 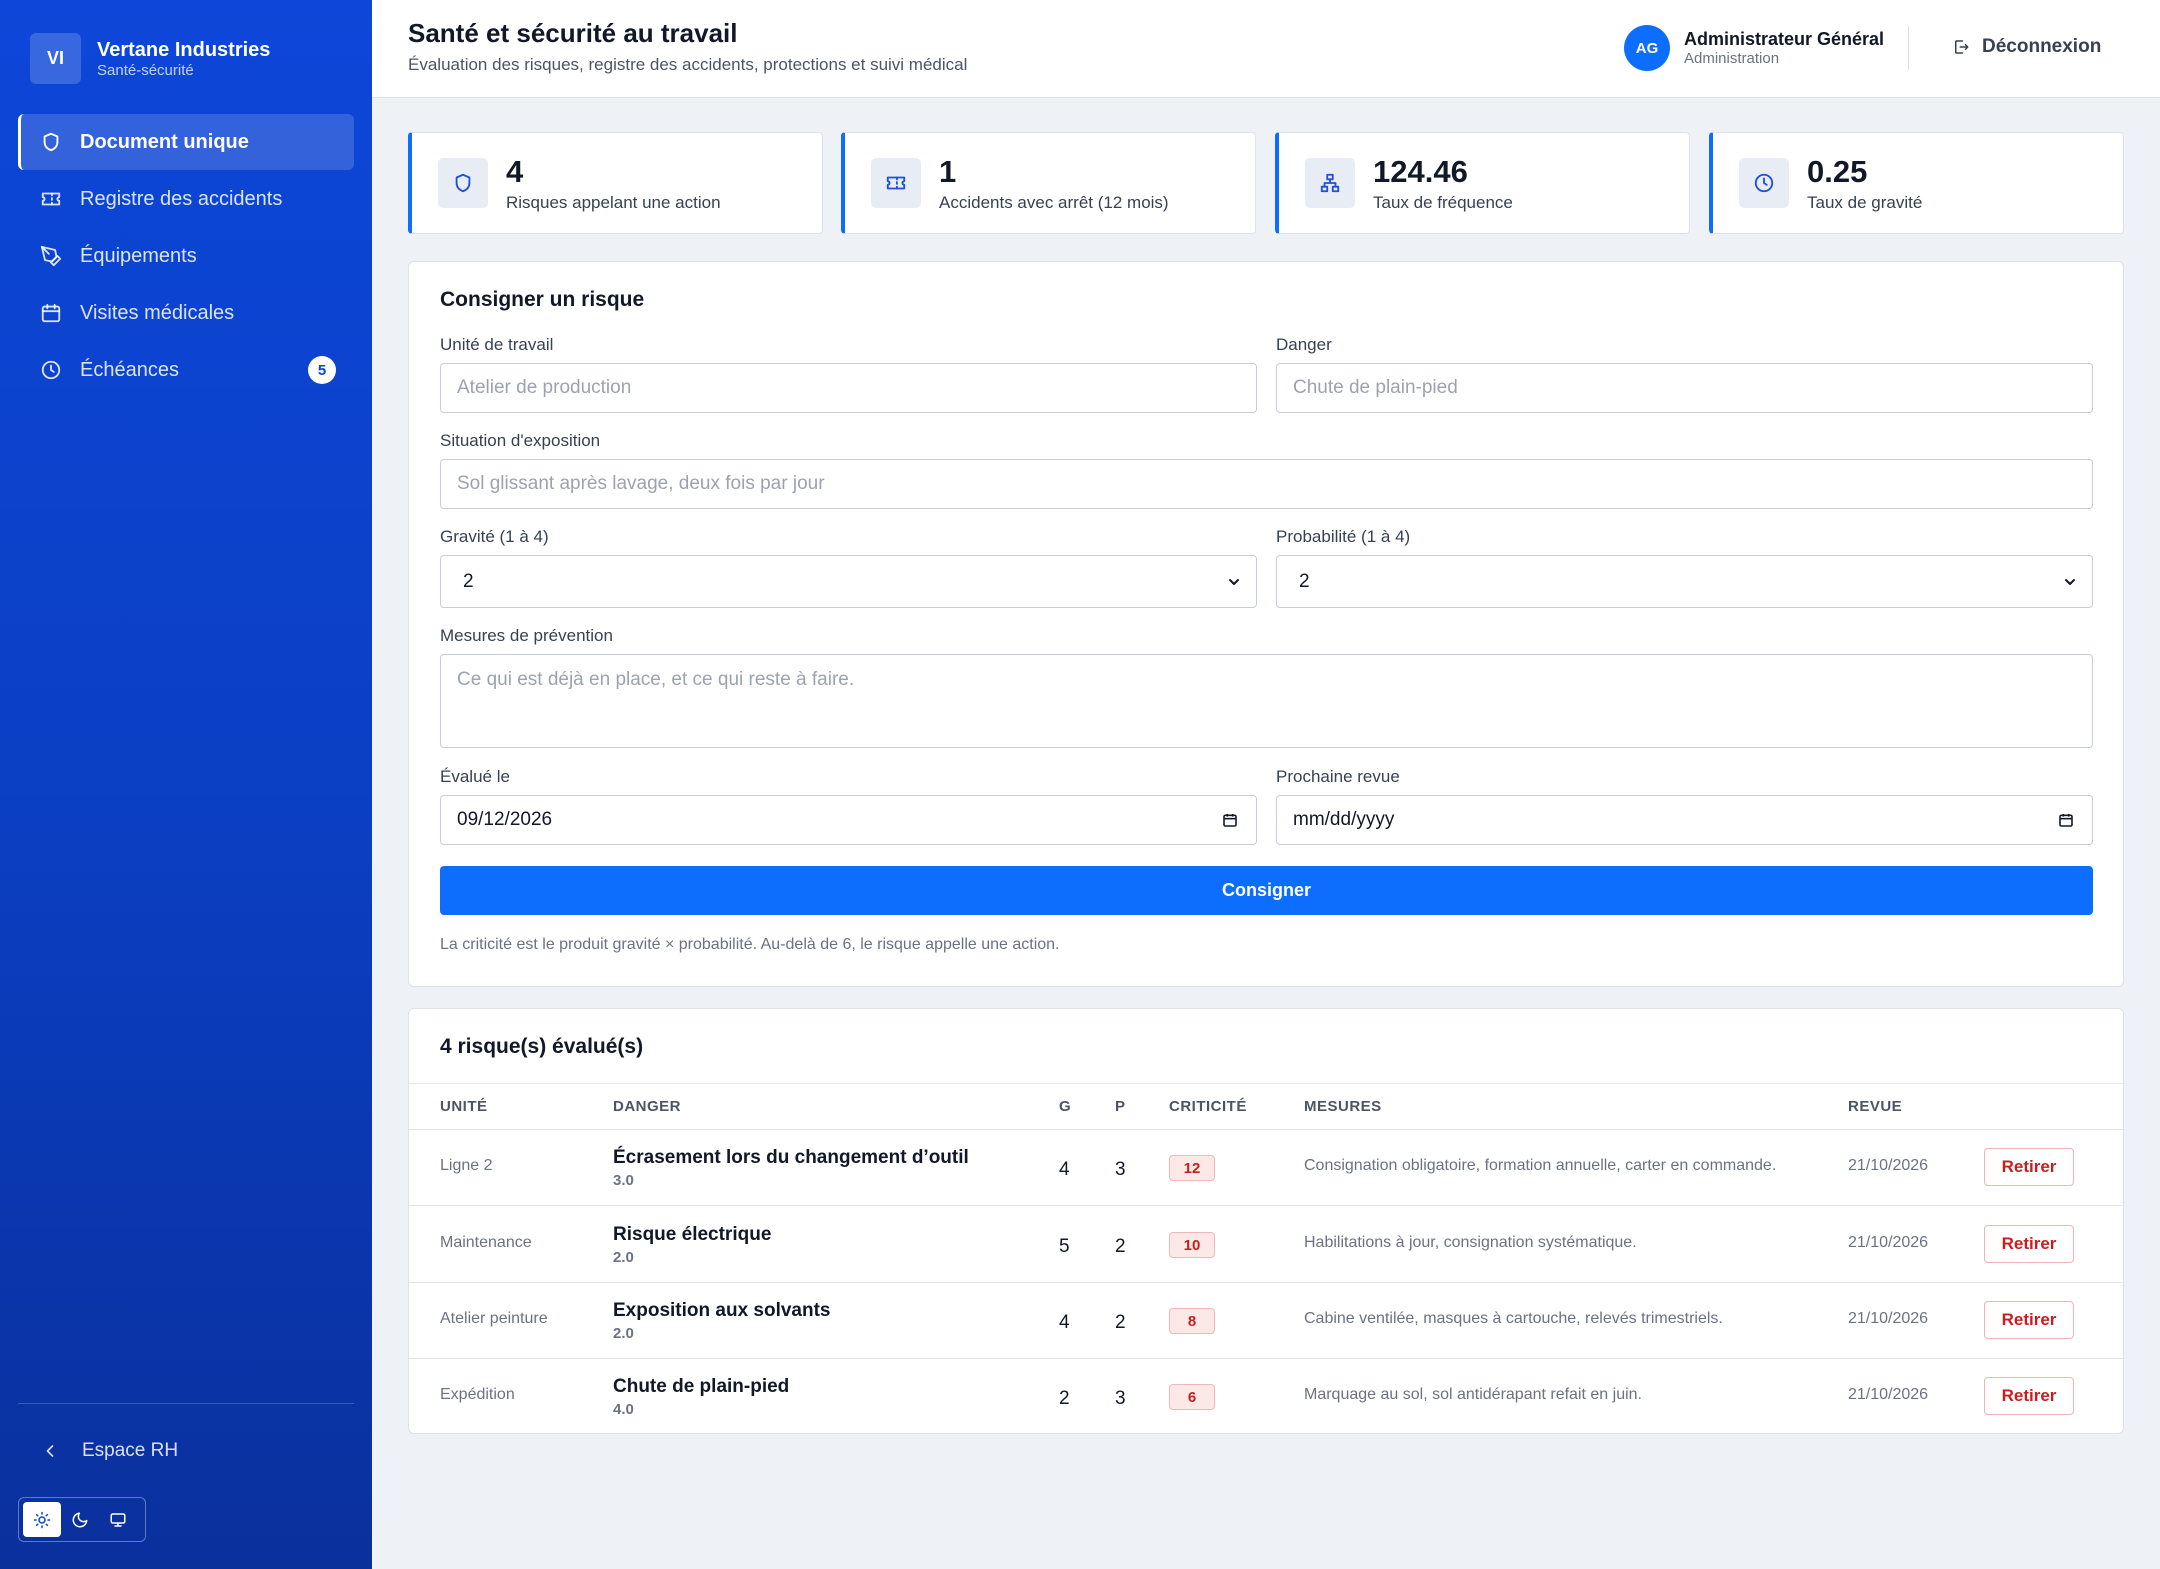 I want to click on sidebar-item-label: Équipements, so click(x=138, y=255).